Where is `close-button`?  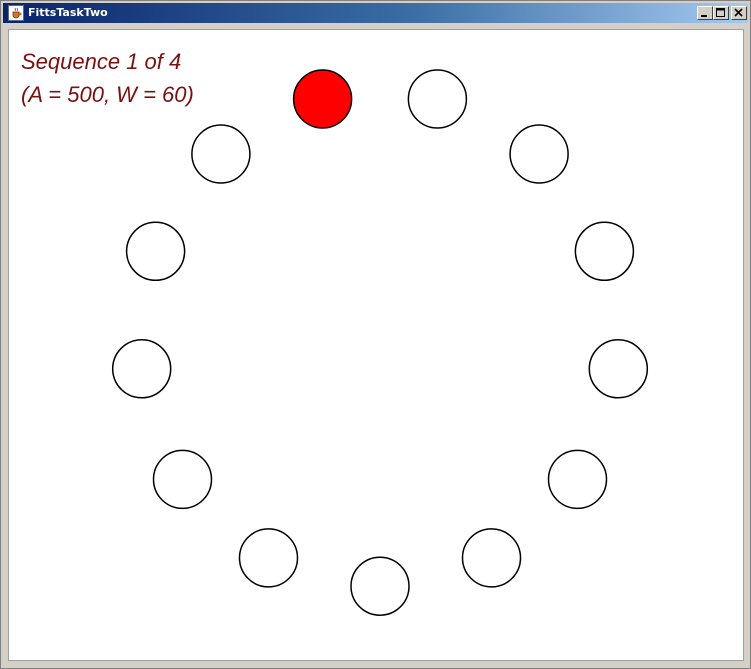 close-button is located at coordinates (739, 13).